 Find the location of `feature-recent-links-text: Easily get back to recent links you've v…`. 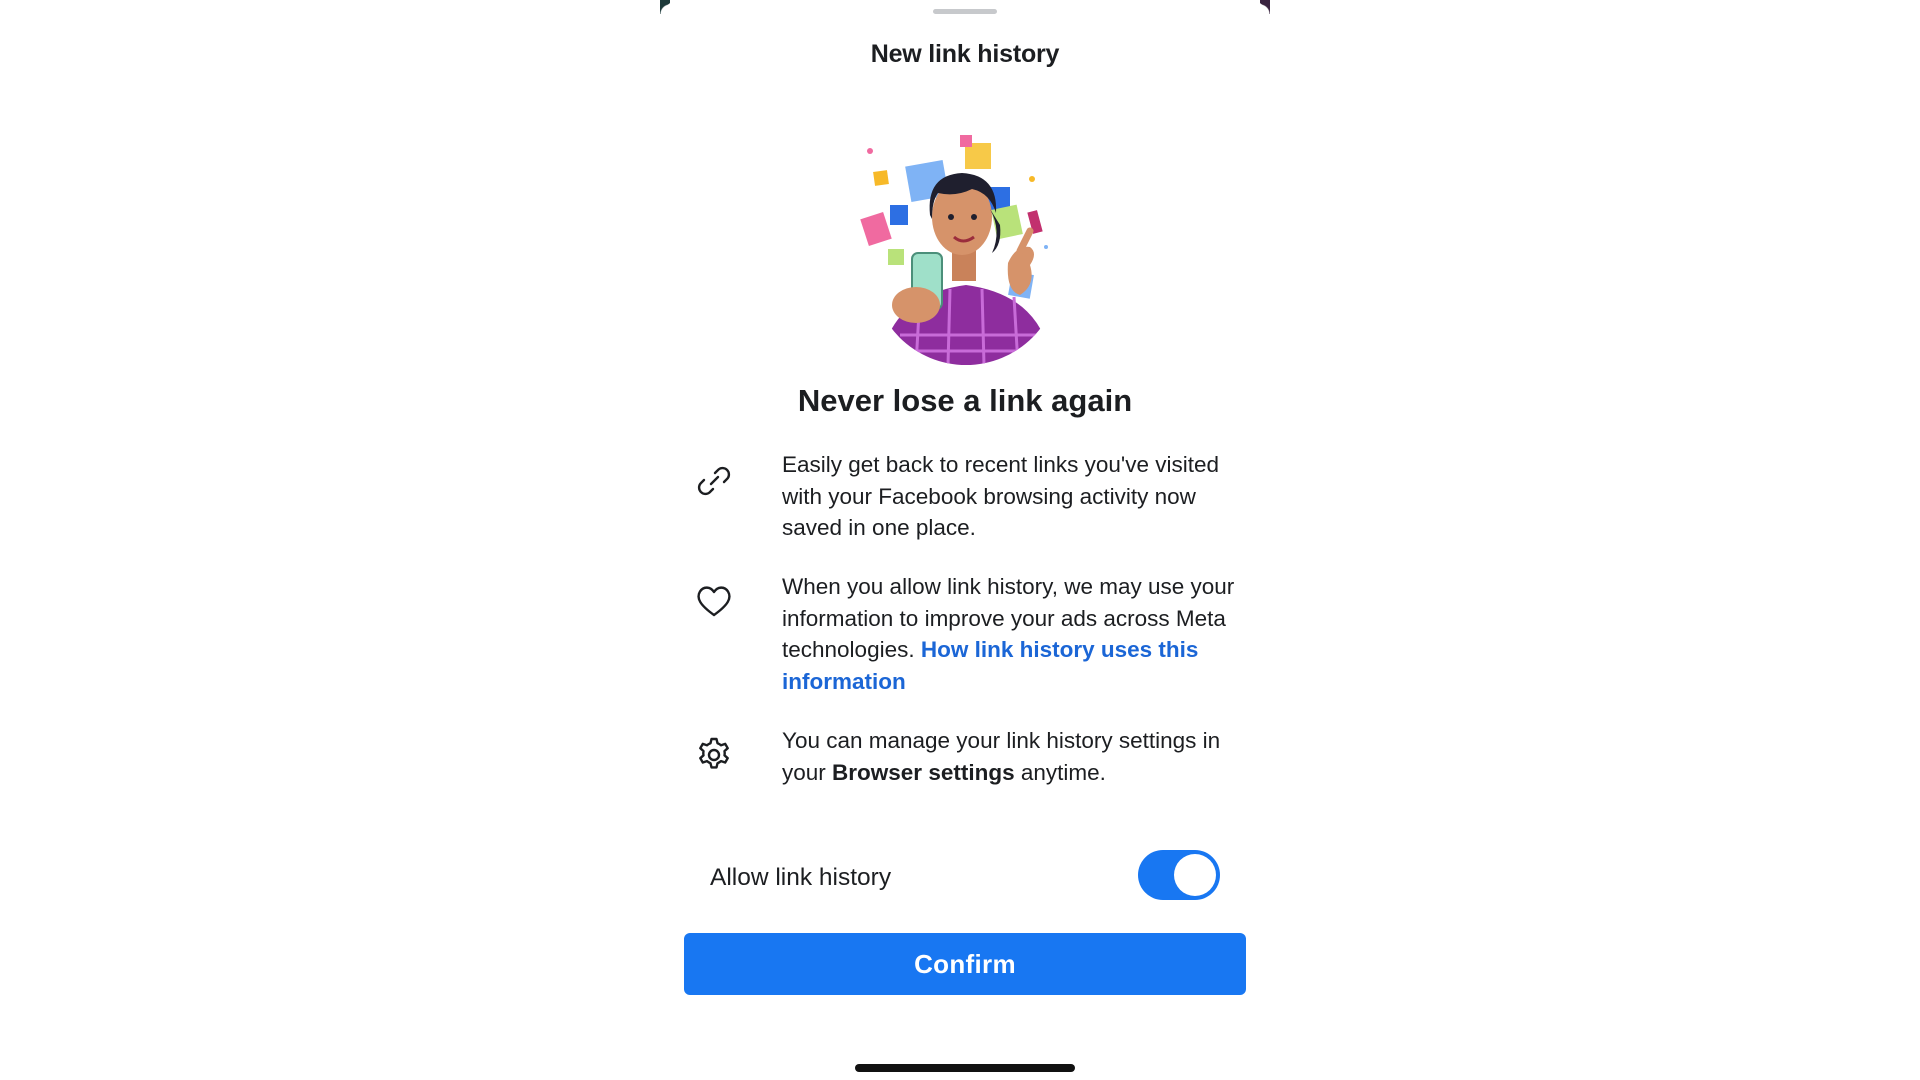

feature-recent-links-text: Easily get back to recent links you've v… is located at coordinates (1001, 496).